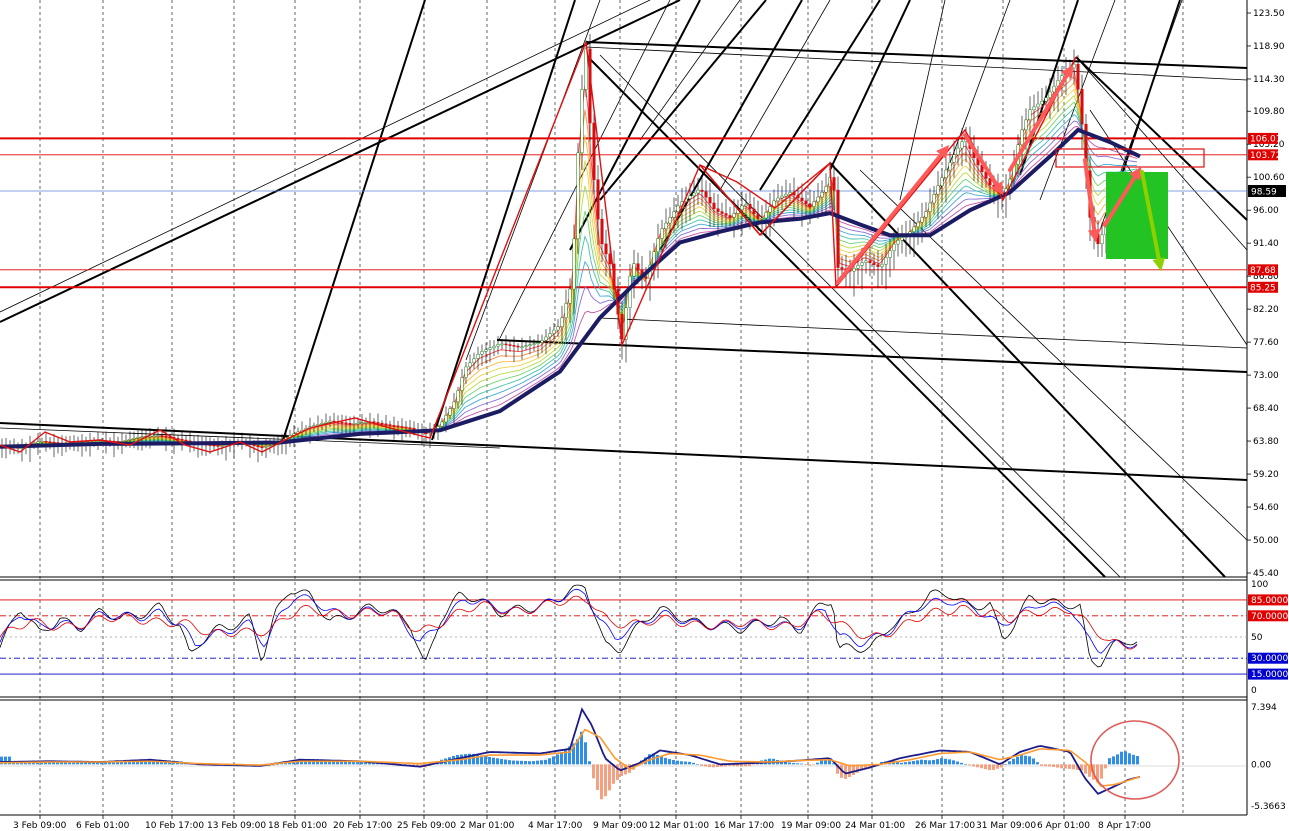 This screenshot has height=831, width=1289. What do you see at coordinates (1266, 442) in the screenshot?
I see `price-tick-label: 63.80` at bounding box center [1266, 442].